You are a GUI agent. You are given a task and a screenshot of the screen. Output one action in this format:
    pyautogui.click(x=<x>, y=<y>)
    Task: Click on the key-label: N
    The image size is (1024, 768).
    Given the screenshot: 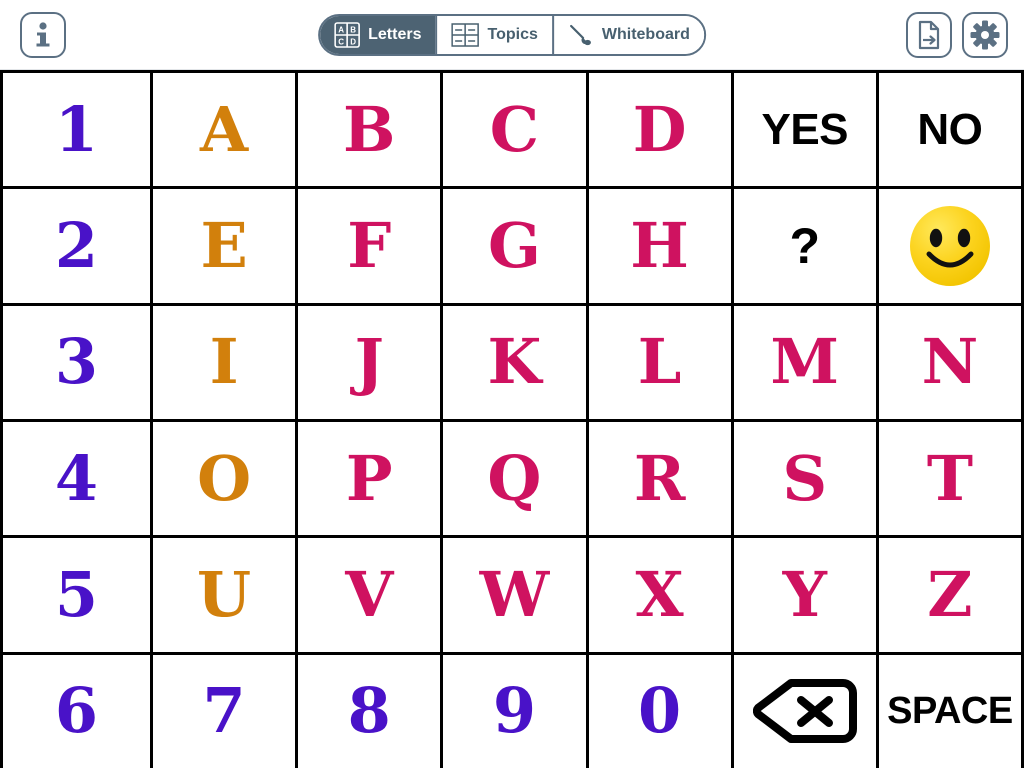 What is the action you would take?
    pyautogui.click(x=950, y=362)
    